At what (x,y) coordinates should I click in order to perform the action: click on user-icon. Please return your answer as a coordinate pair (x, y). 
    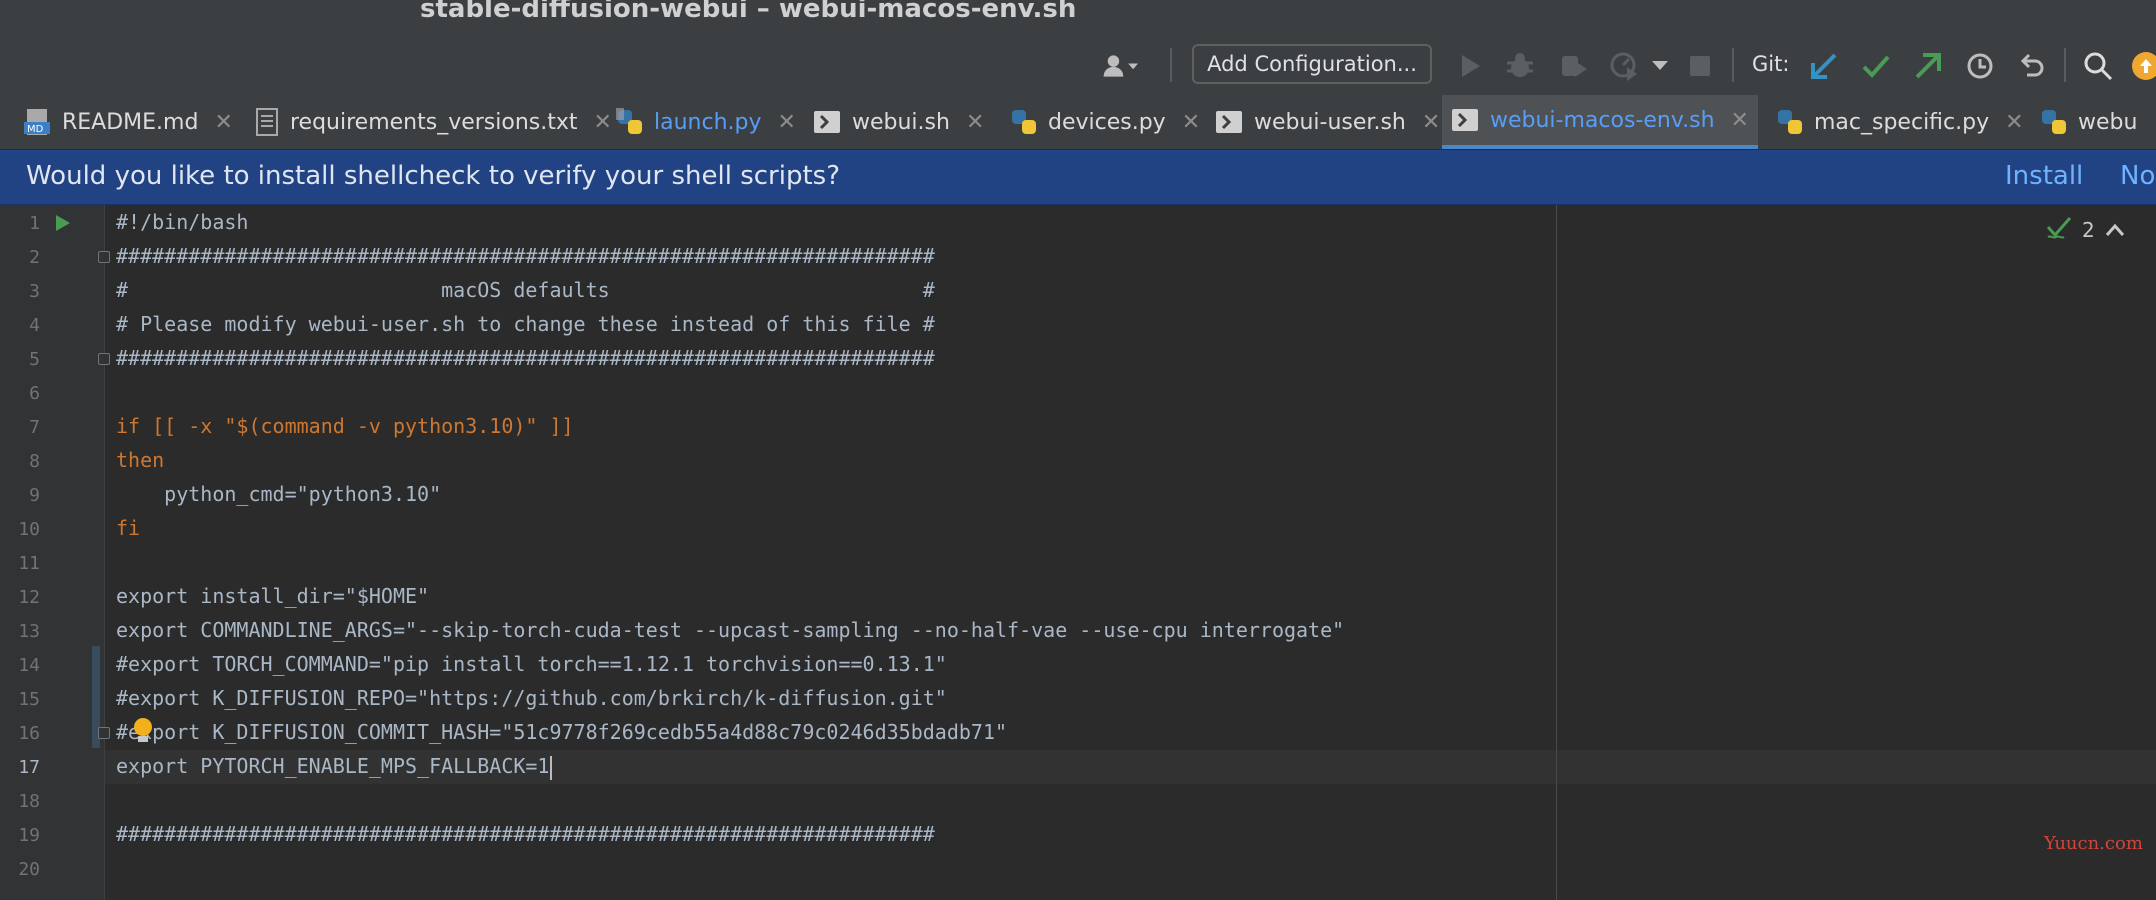
    Looking at the image, I should click on (1120, 66).